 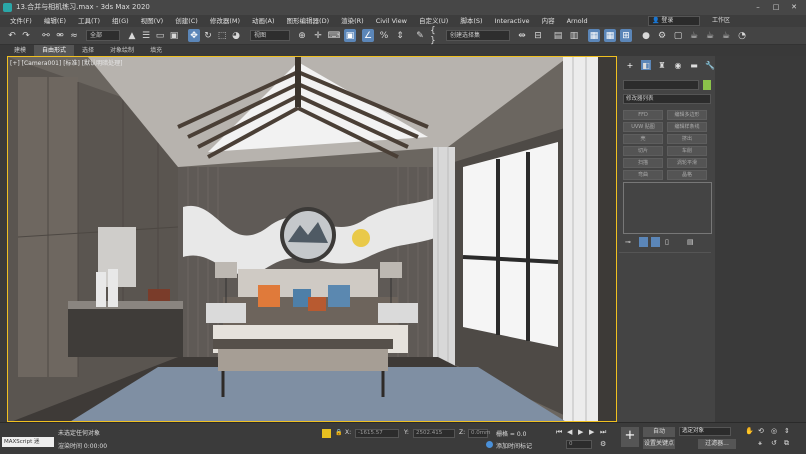 I want to click on curve-editor-icon: ▦, so click(x=610, y=35).